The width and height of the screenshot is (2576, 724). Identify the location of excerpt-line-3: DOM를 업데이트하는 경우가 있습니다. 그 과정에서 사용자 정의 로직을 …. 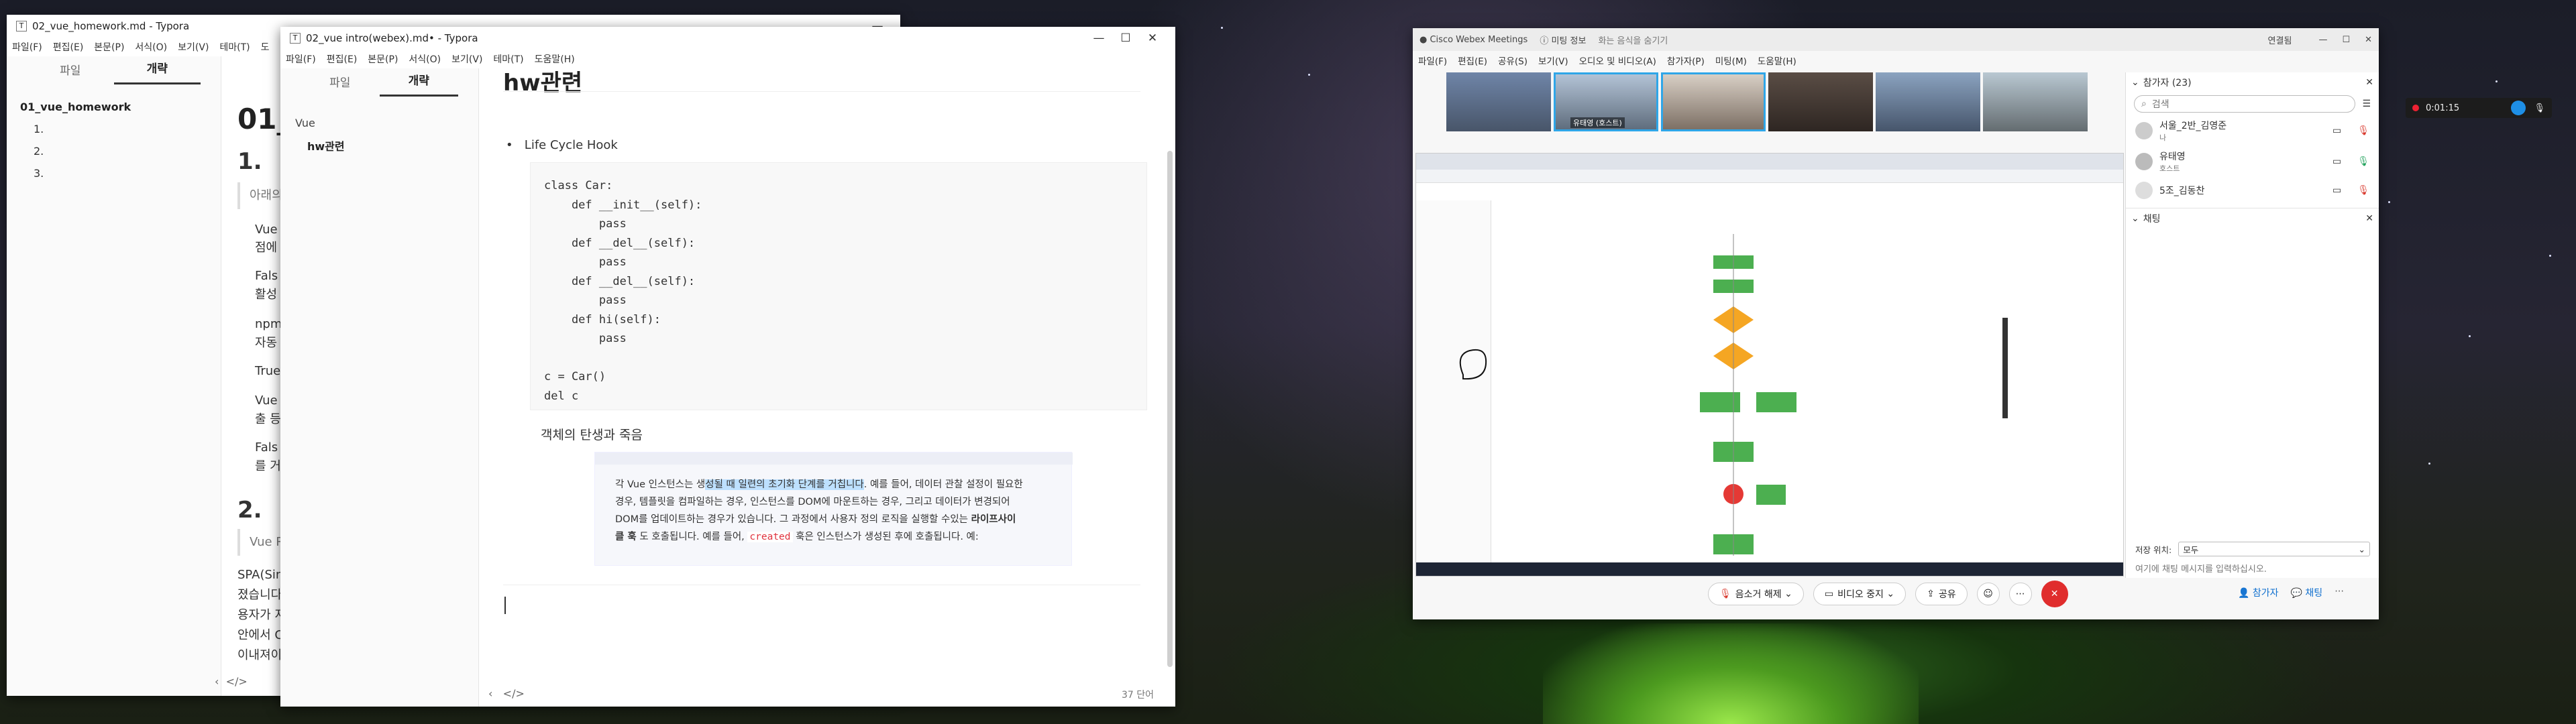
(815, 519).